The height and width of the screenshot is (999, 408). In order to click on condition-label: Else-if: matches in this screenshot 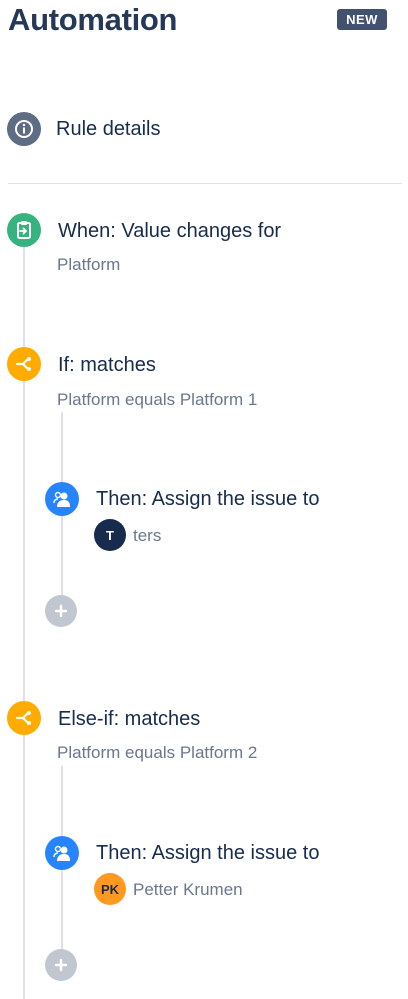, I will do `click(129, 719)`.